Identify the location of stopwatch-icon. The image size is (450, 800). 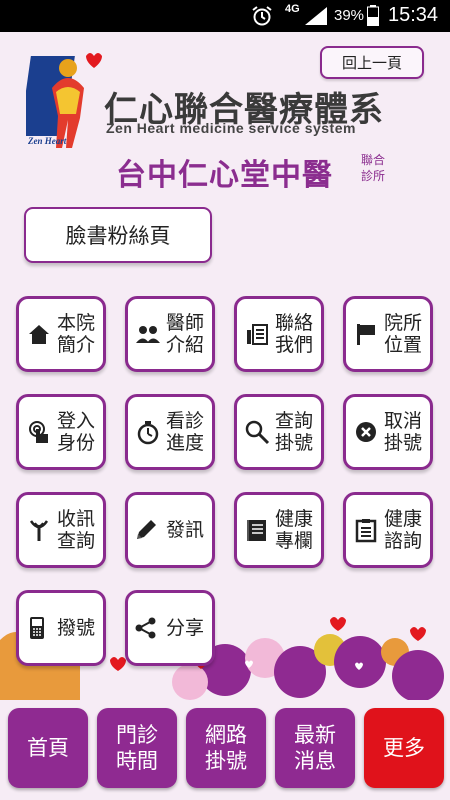
(148, 433).